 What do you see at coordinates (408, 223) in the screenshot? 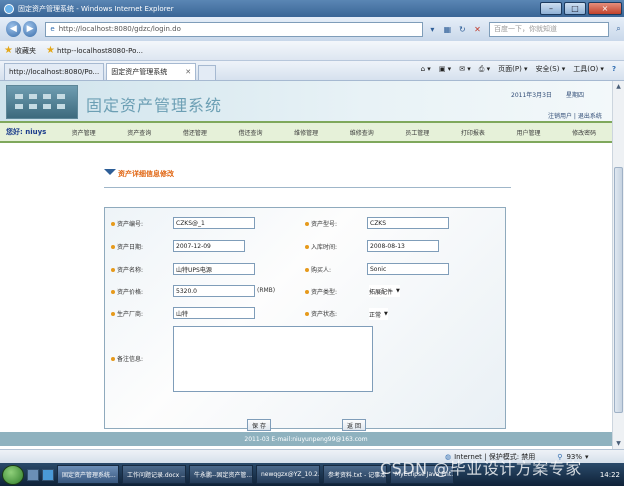
I see `asset-model-field: CZKS` at bounding box center [408, 223].